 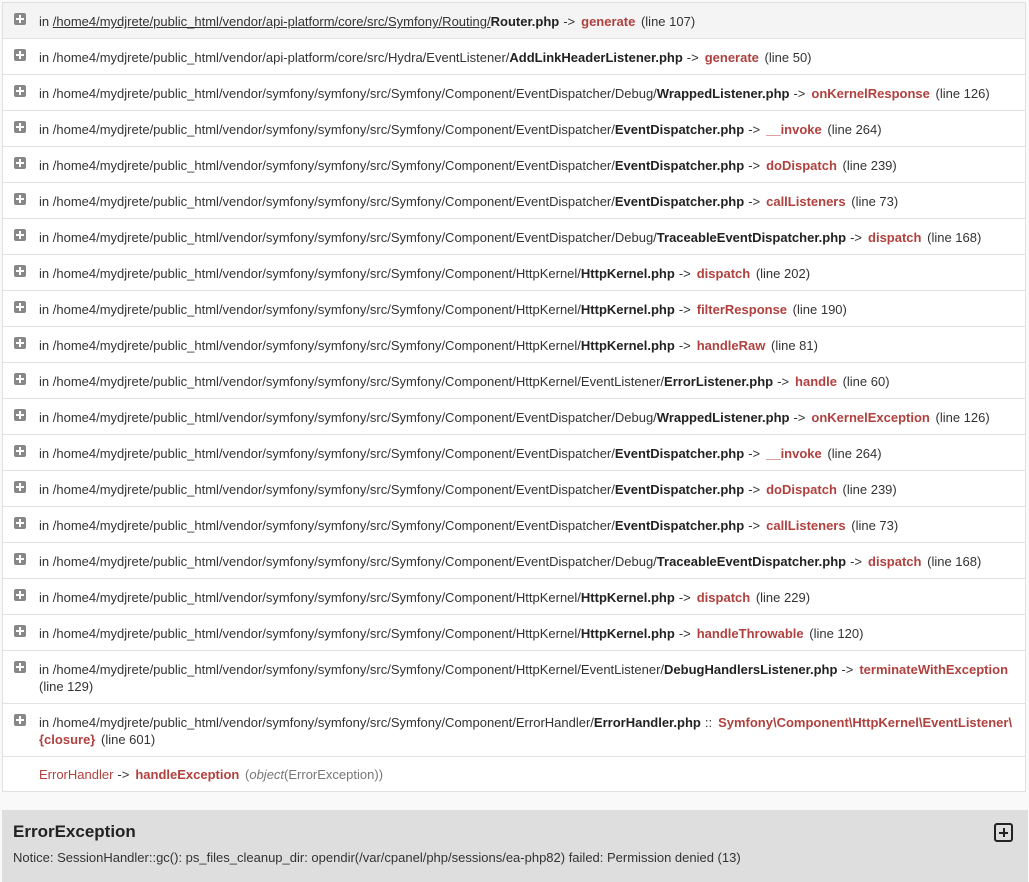 I want to click on trace-line-number: (line 190), so click(x=819, y=309).